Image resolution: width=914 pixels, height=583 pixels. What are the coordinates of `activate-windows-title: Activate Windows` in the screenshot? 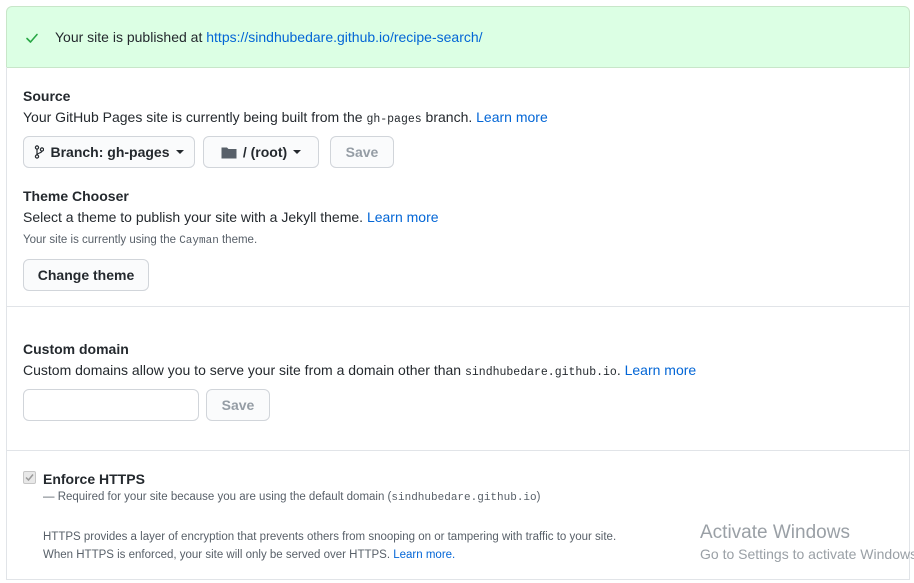 It's located at (775, 532).